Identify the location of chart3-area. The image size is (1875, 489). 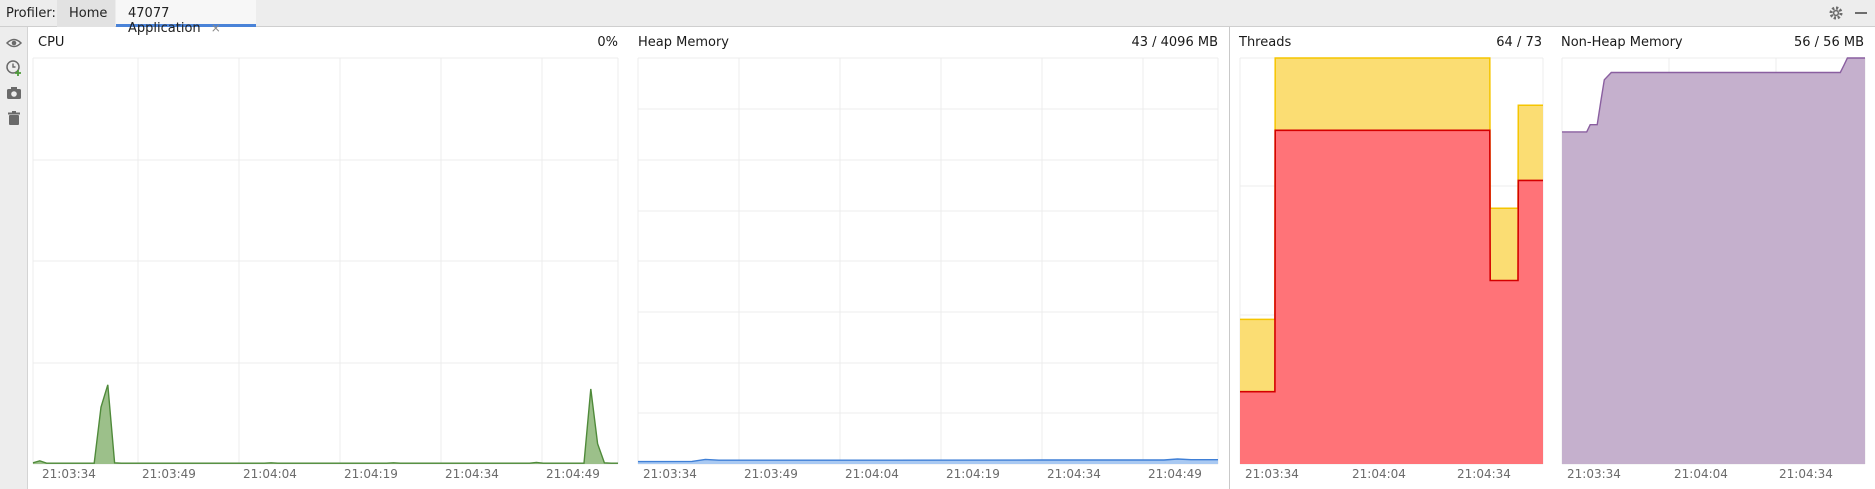
(1713, 261).